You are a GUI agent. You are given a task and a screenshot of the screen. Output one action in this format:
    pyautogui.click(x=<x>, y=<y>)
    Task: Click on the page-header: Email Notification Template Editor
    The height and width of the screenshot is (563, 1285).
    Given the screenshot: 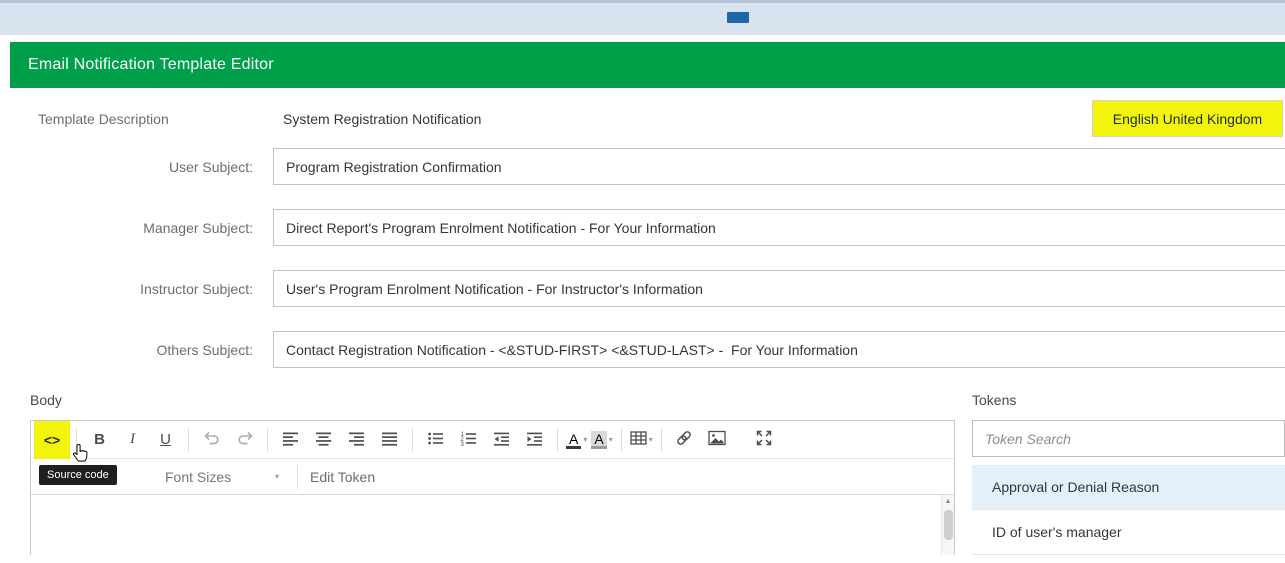 What is the action you would take?
    pyautogui.click(x=647, y=65)
    